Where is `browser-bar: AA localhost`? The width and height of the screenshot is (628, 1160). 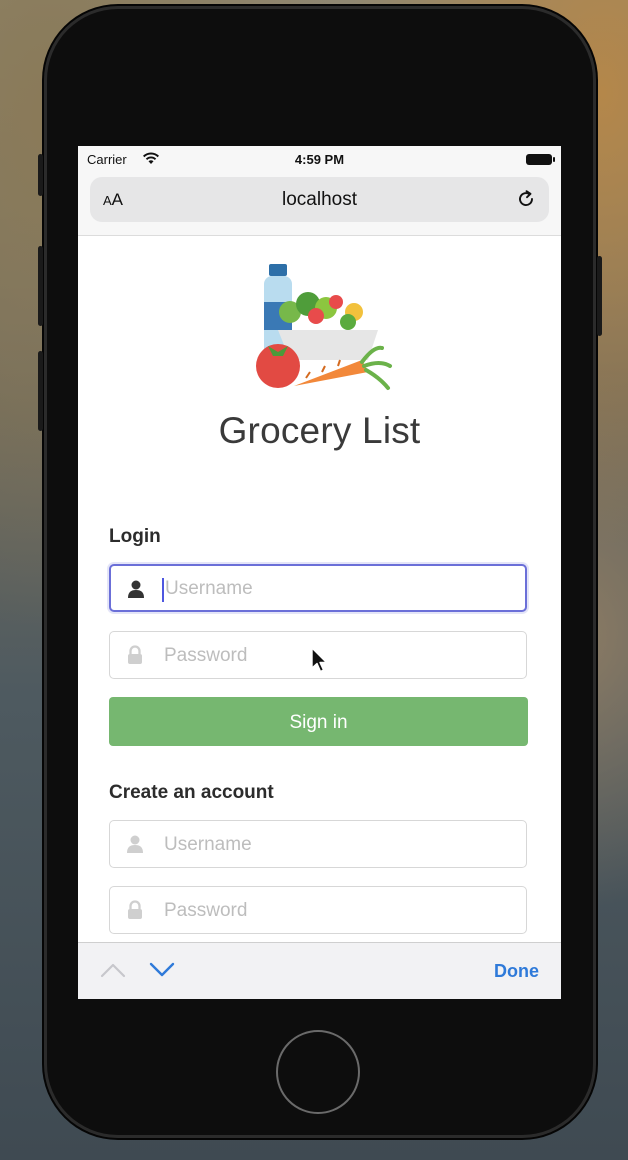 browser-bar: AA localhost is located at coordinates (319, 205).